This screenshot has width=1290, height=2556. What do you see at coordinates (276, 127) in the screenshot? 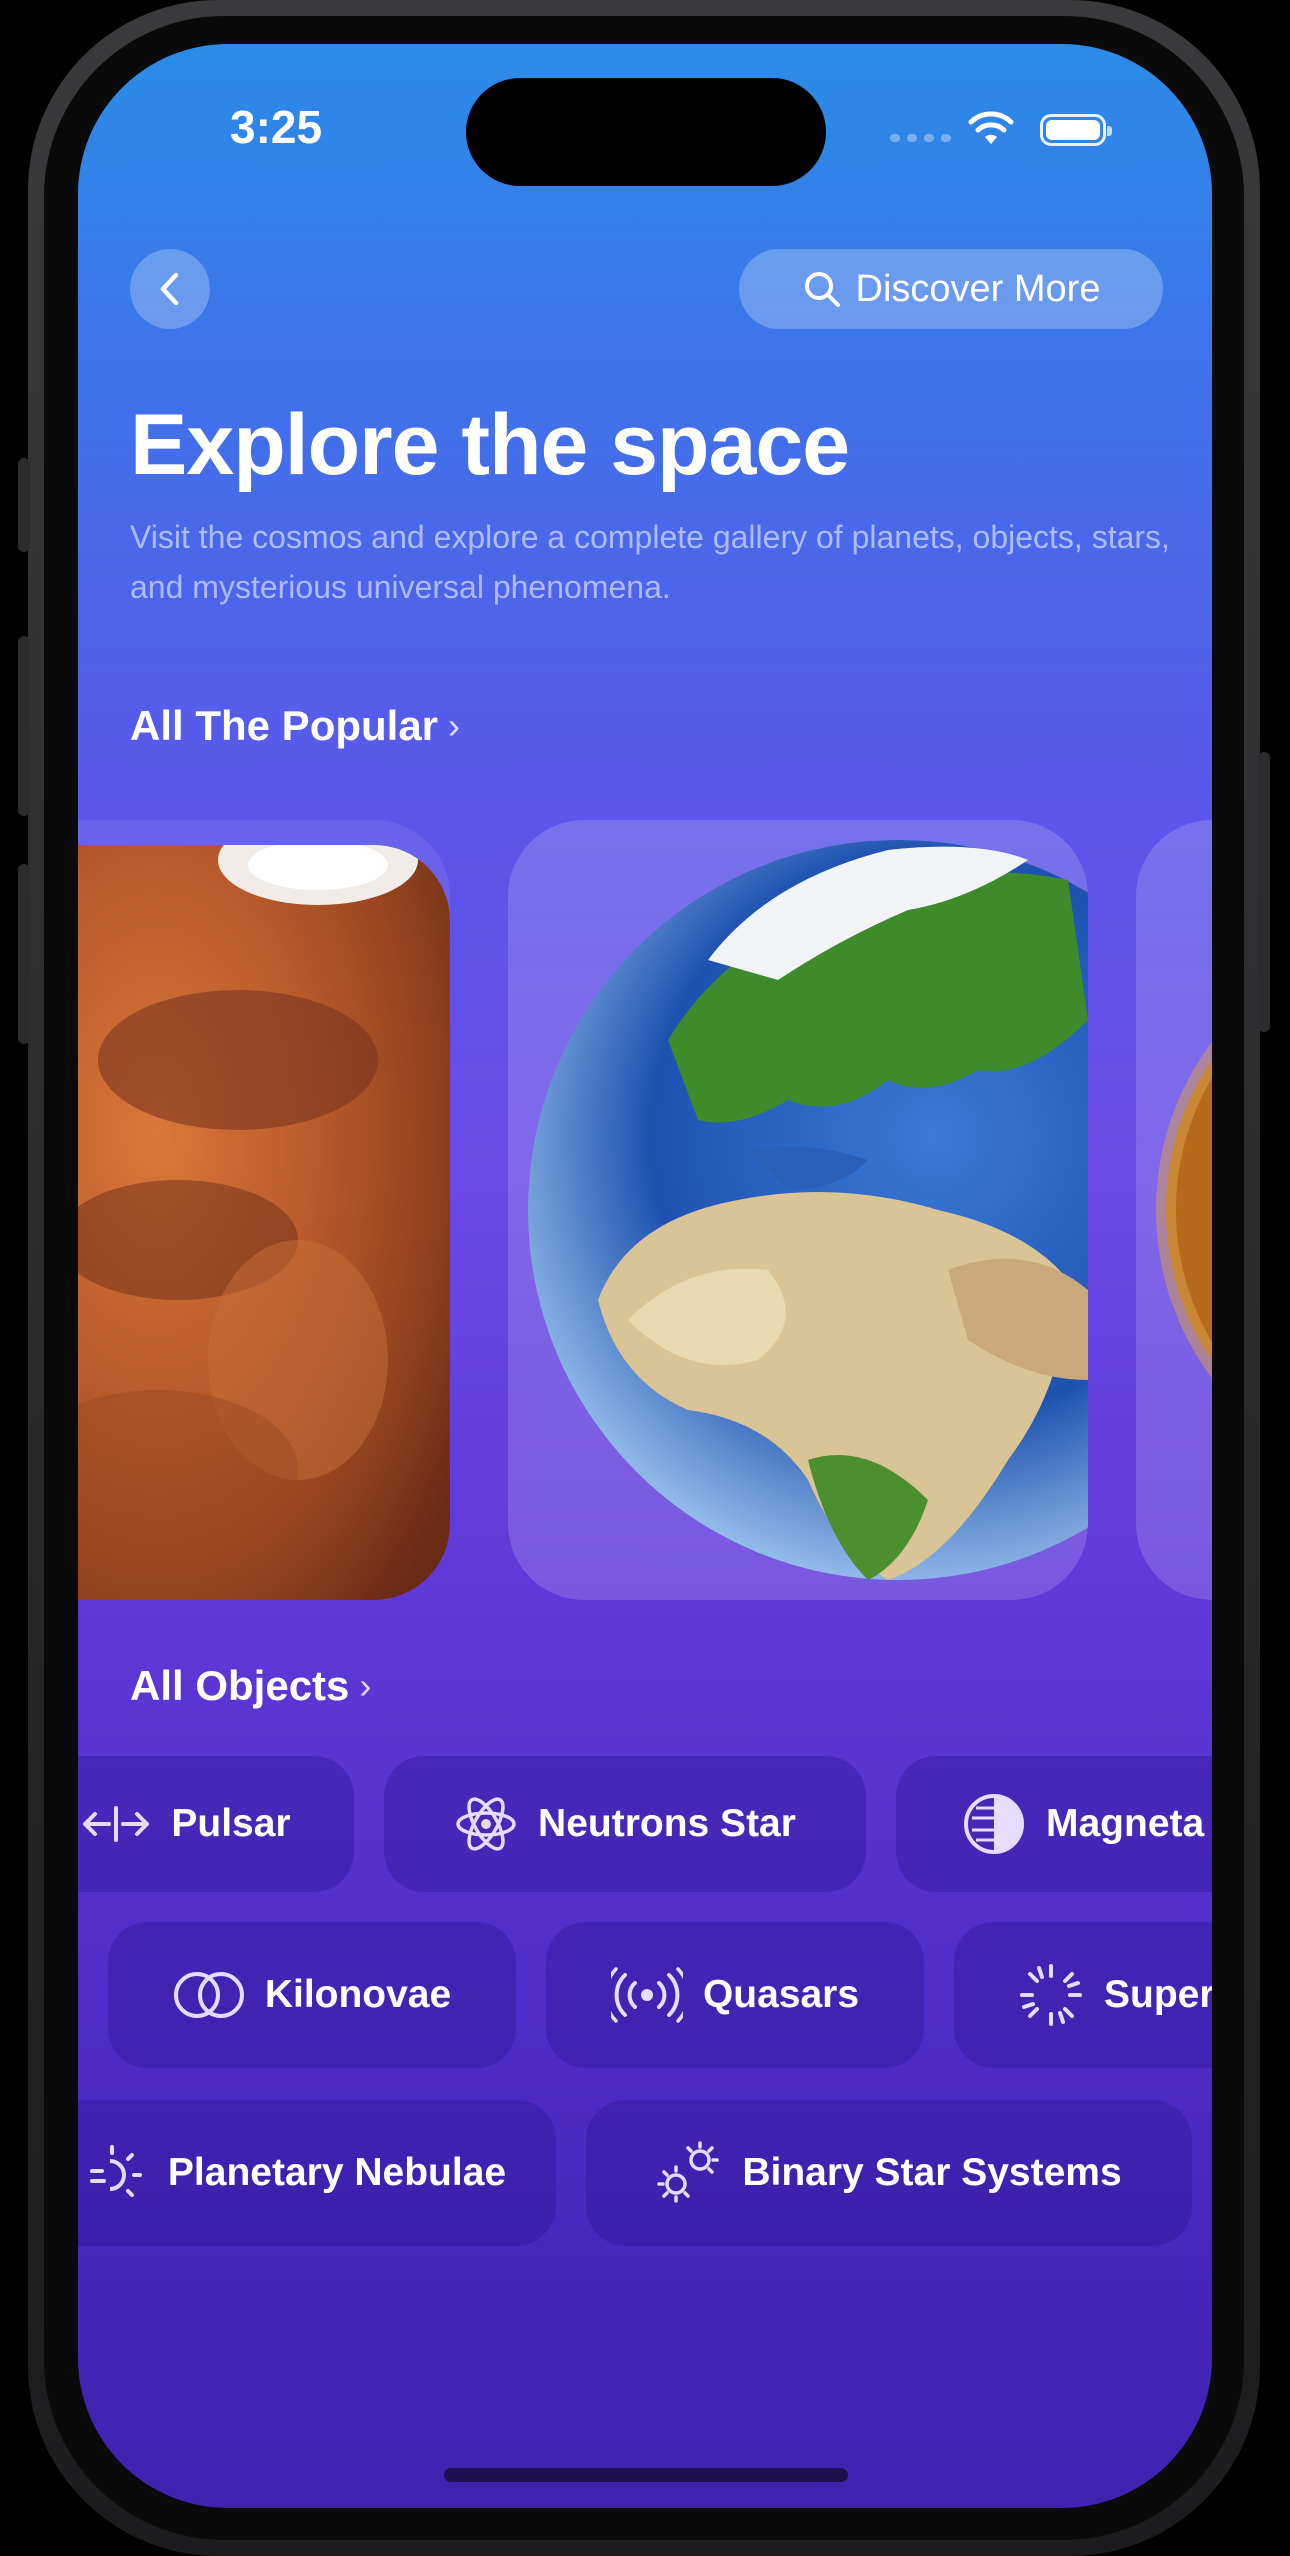
I see `status-time: 3:25` at bounding box center [276, 127].